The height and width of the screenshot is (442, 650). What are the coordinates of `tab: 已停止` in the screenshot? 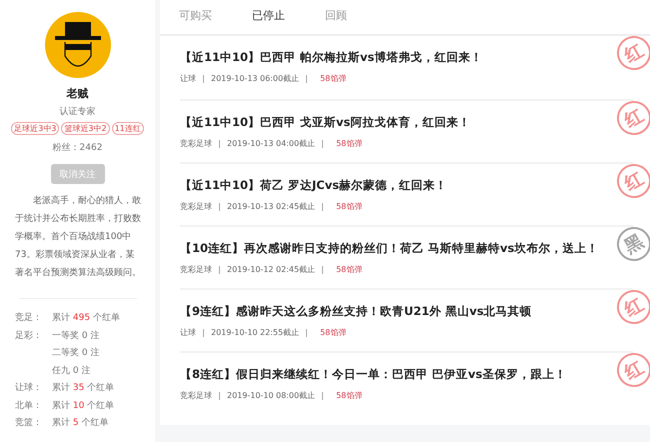 It's located at (268, 21).